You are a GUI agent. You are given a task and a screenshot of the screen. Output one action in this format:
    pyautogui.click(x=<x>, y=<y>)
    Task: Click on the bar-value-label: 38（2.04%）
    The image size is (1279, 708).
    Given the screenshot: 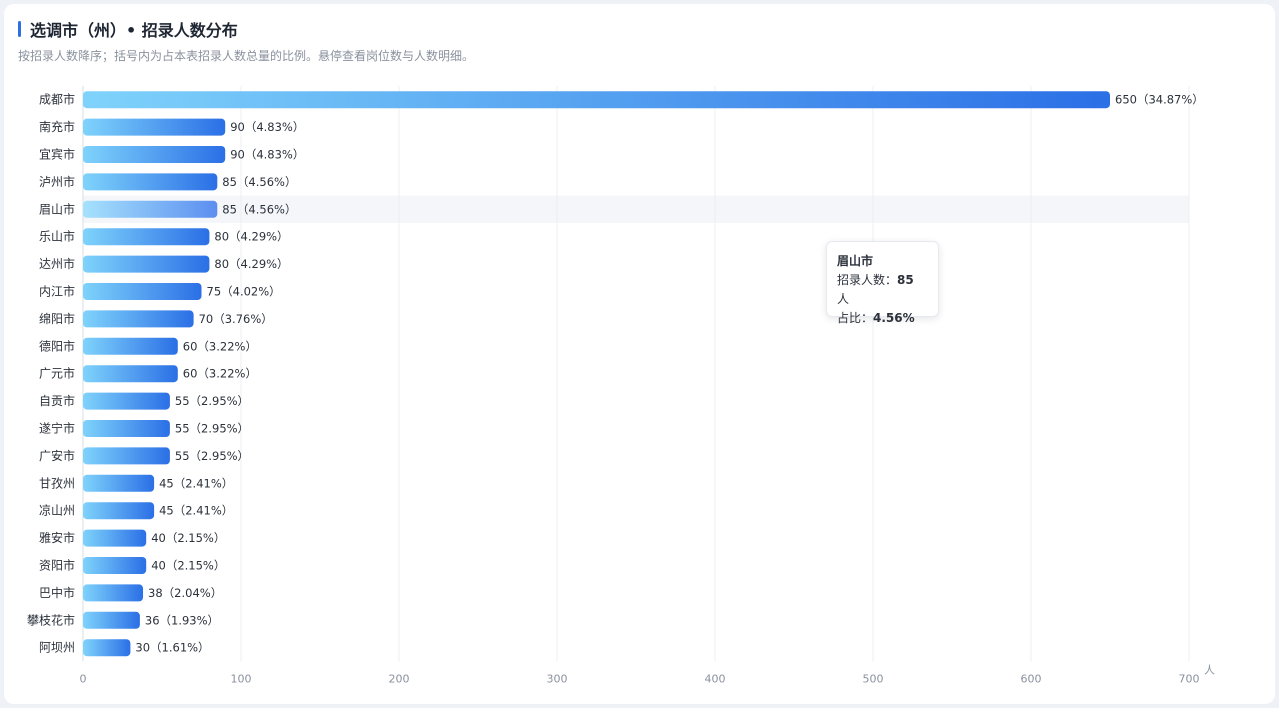 What is the action you would take?
    pyautogui.click(x=185, y=593)
    